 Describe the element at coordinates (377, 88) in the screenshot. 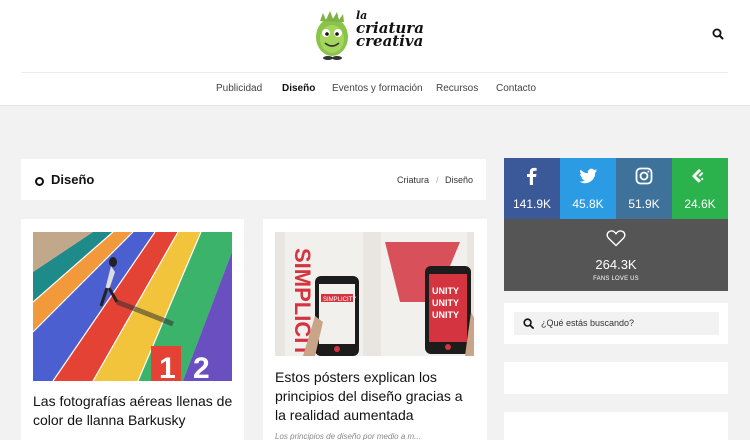

I see `nav-item-eventos: Eventos y formación` at that location.